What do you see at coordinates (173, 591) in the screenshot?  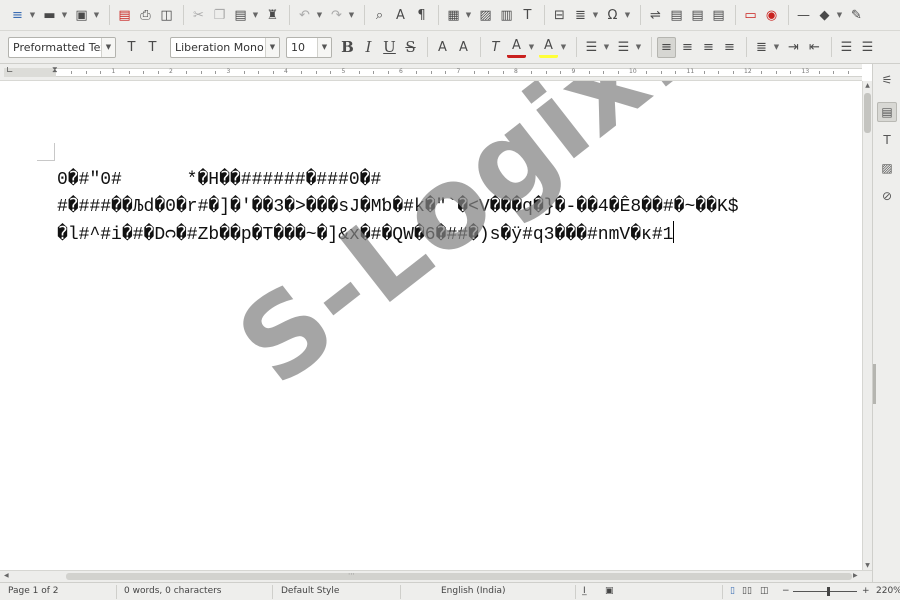 I see `word-count: 0 words, 0 characters` at bounding box center [173, 591].